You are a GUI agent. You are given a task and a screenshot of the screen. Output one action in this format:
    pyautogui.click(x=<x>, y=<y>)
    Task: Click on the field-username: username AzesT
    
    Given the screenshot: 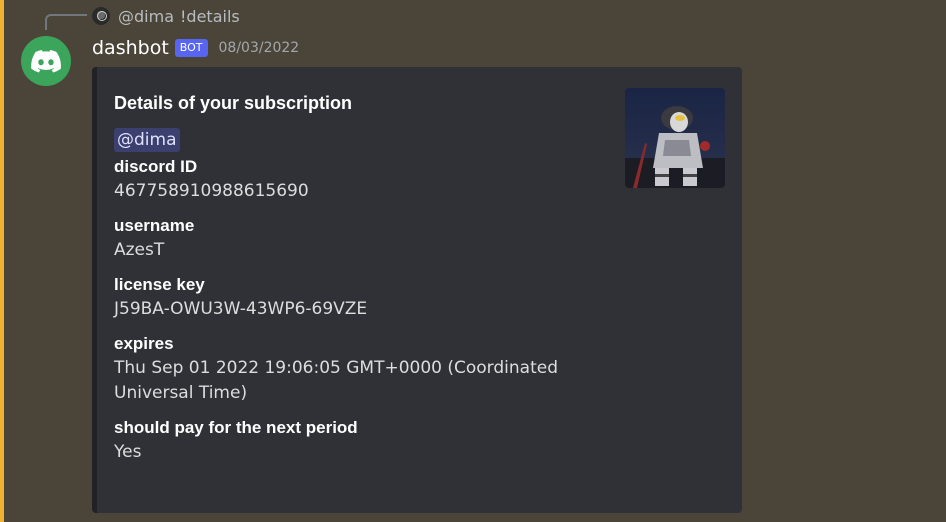 What is the action you would take?
    pyautogui.click(x=354, y=238)
    